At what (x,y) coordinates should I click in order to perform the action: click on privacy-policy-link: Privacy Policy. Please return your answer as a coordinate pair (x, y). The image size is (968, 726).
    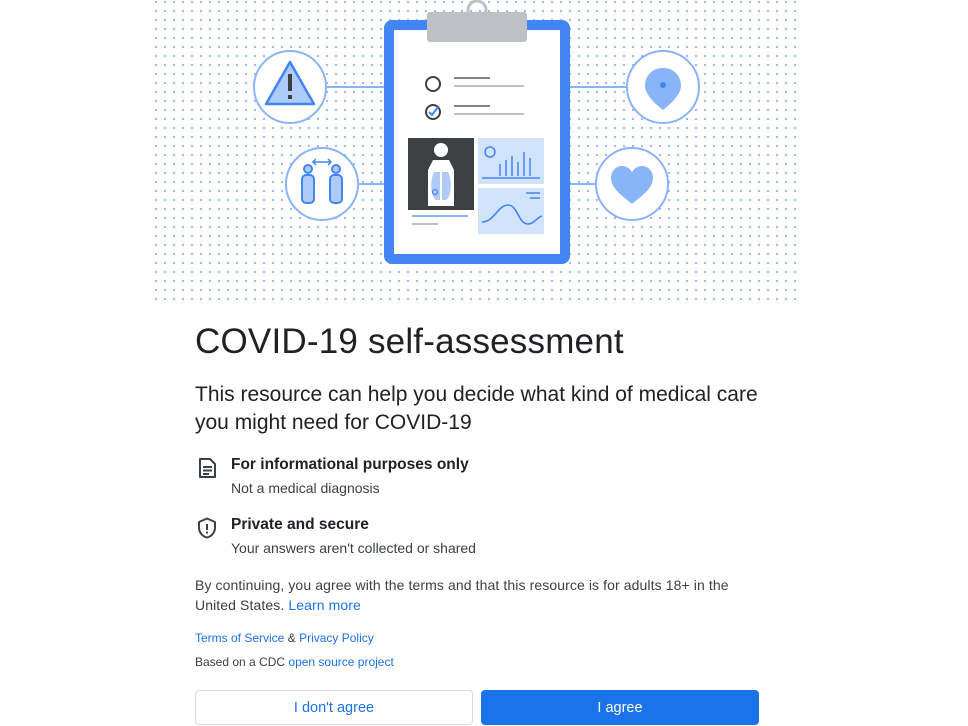
    Looking at the image, I should click on (336, 638).